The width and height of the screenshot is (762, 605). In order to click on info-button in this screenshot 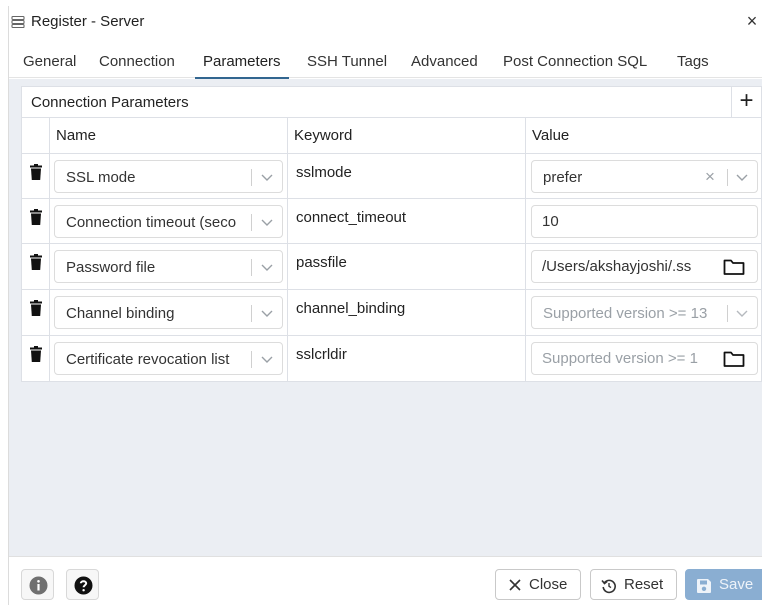, I will do `click(37, 584)`.